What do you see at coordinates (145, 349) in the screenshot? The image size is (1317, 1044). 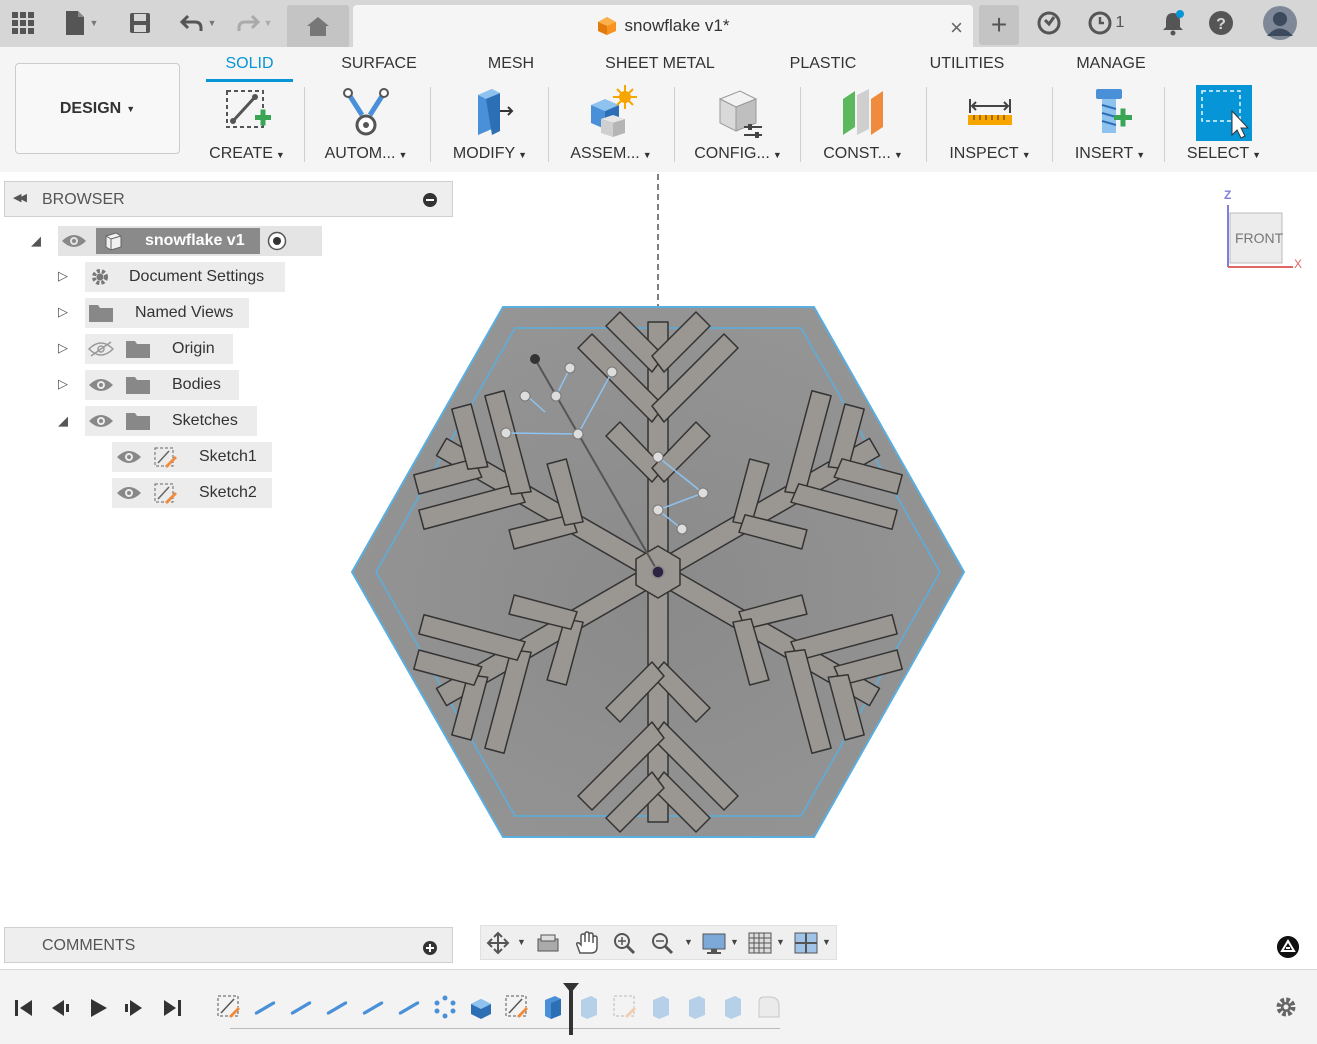 I see `browser-item-origin: ▷ Origin` at bounding box center [145, 349].